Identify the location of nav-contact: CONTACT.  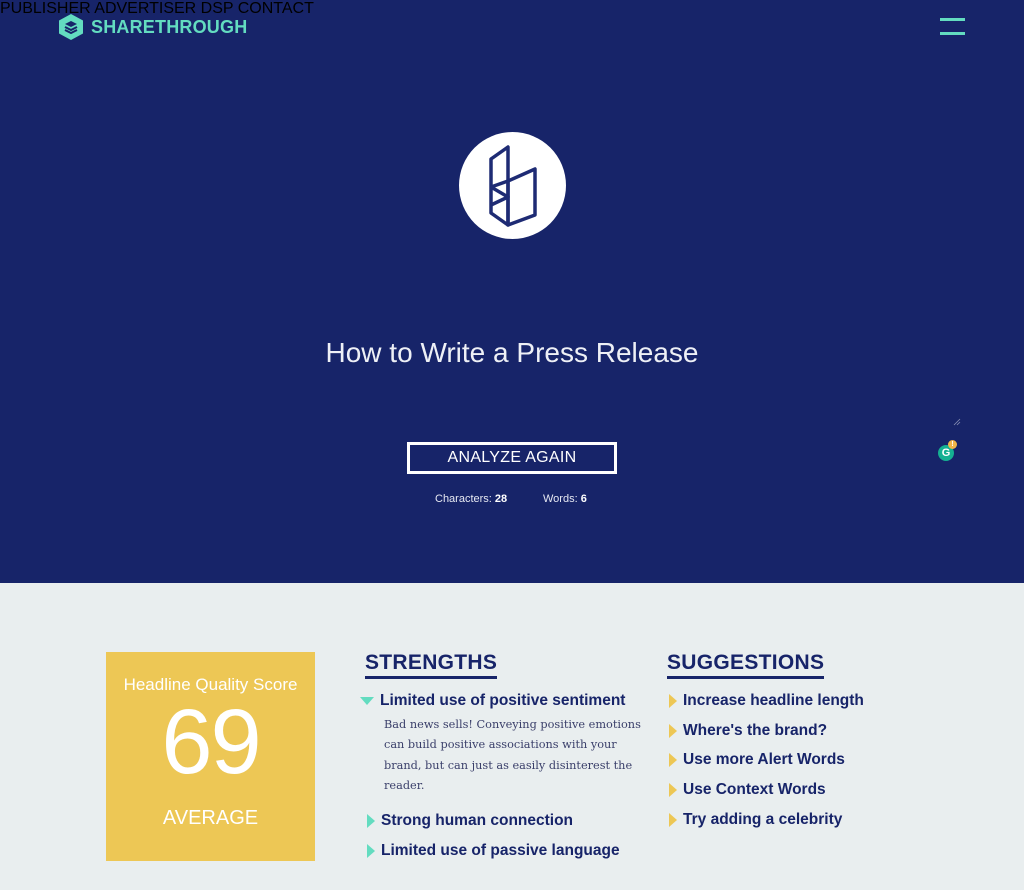
(276, 8).